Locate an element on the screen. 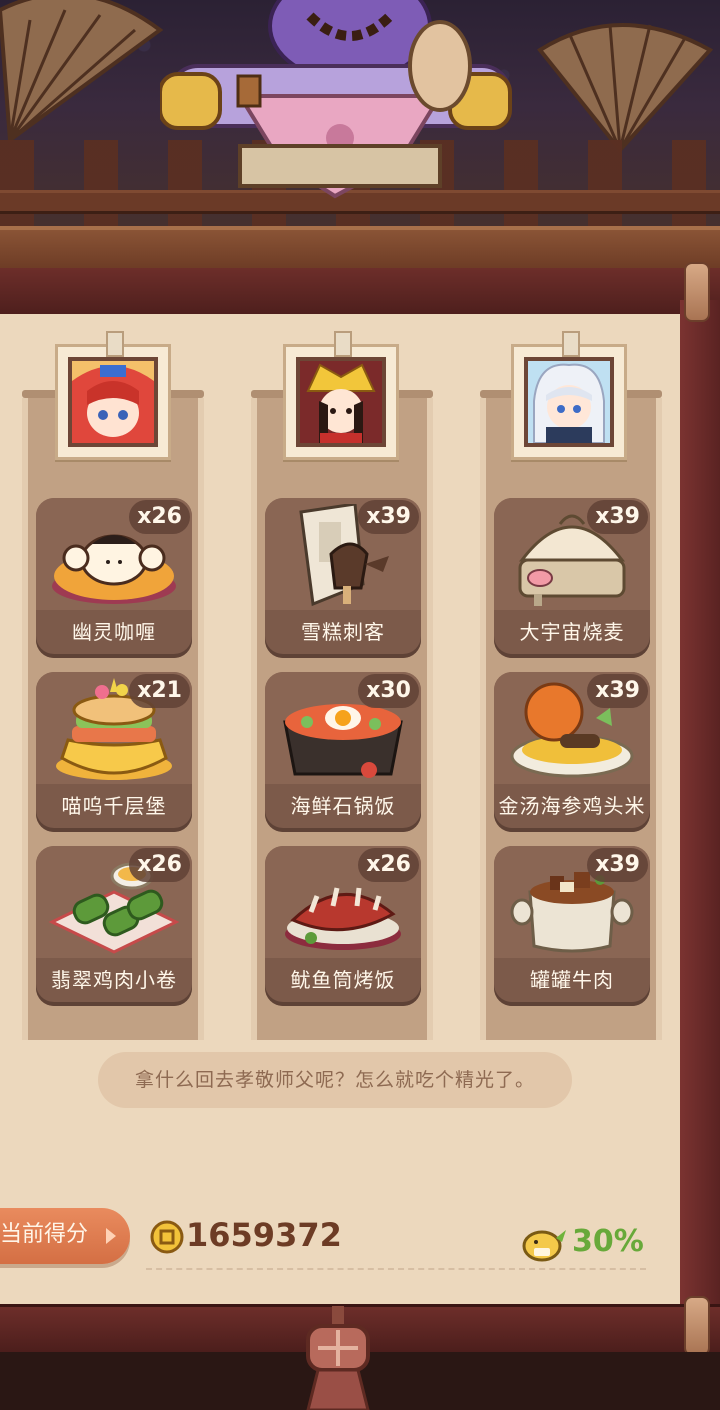 The image size is (720, 1410). bonus-percentage: 30% is located at coordinates (608, 1241).